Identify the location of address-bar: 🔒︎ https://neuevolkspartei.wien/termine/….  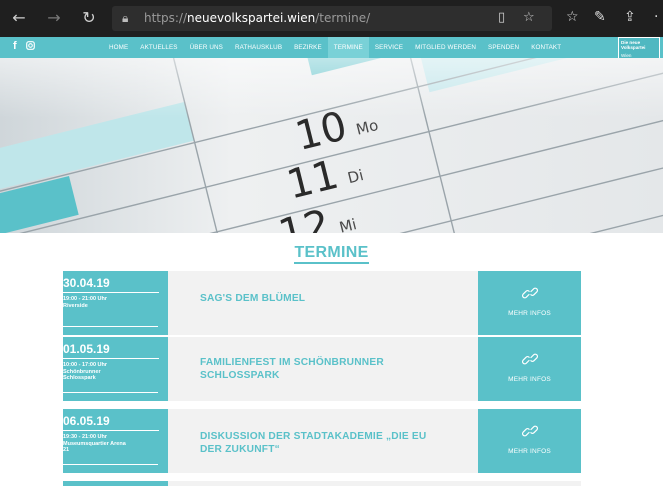
(332, 18).